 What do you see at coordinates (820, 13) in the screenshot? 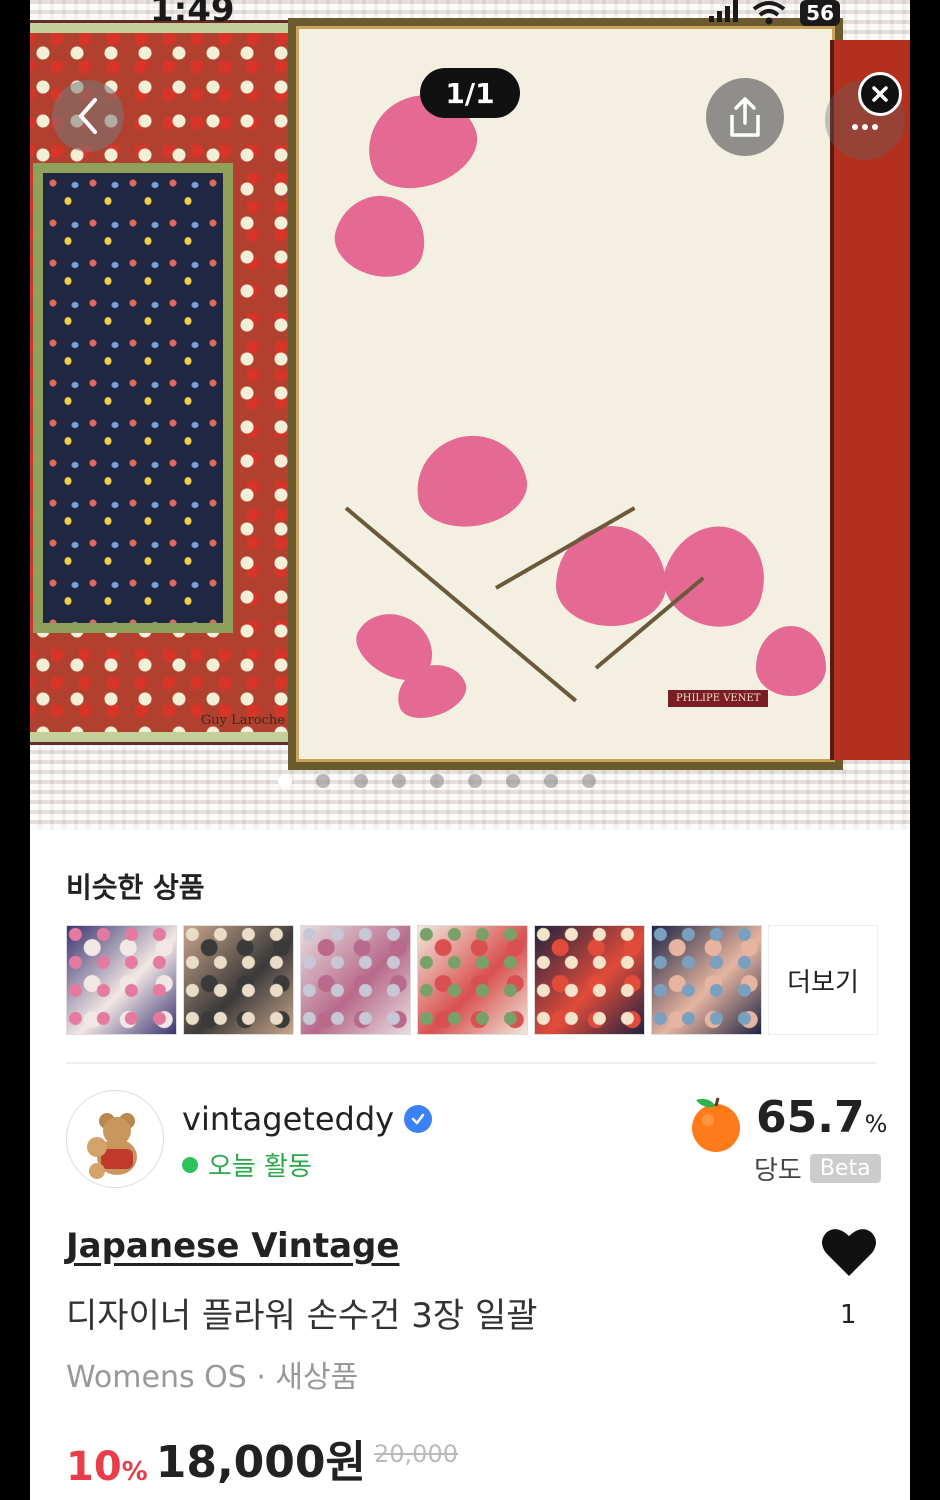
I see `battery-indicator: 56` at bounding box center [820, 13].